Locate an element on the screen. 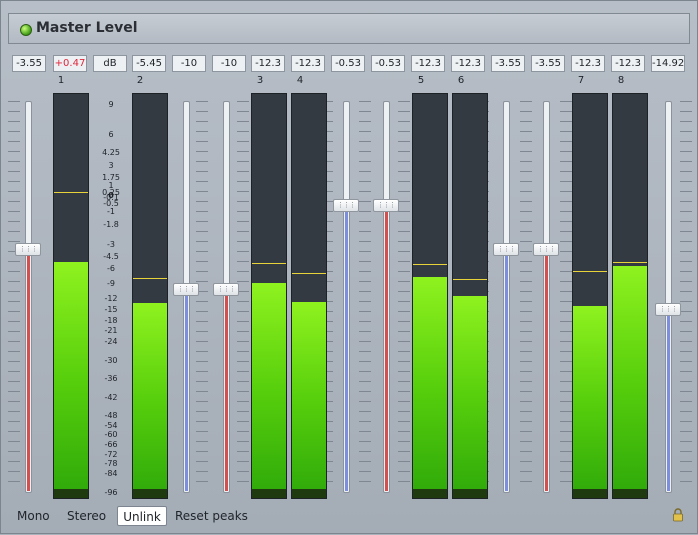 The height and width of the screenshot is (535, 698). db-scale-label: -48 is located at coordinates (111, 415).